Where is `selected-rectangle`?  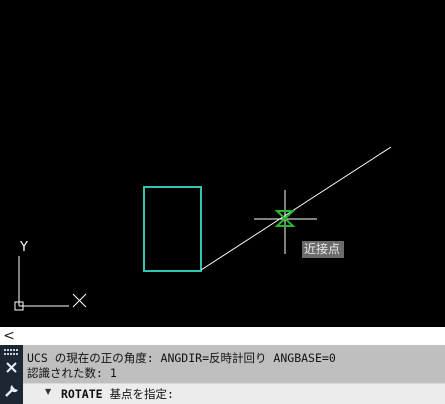 selected-rectangle is located at coordinates (172, 229).